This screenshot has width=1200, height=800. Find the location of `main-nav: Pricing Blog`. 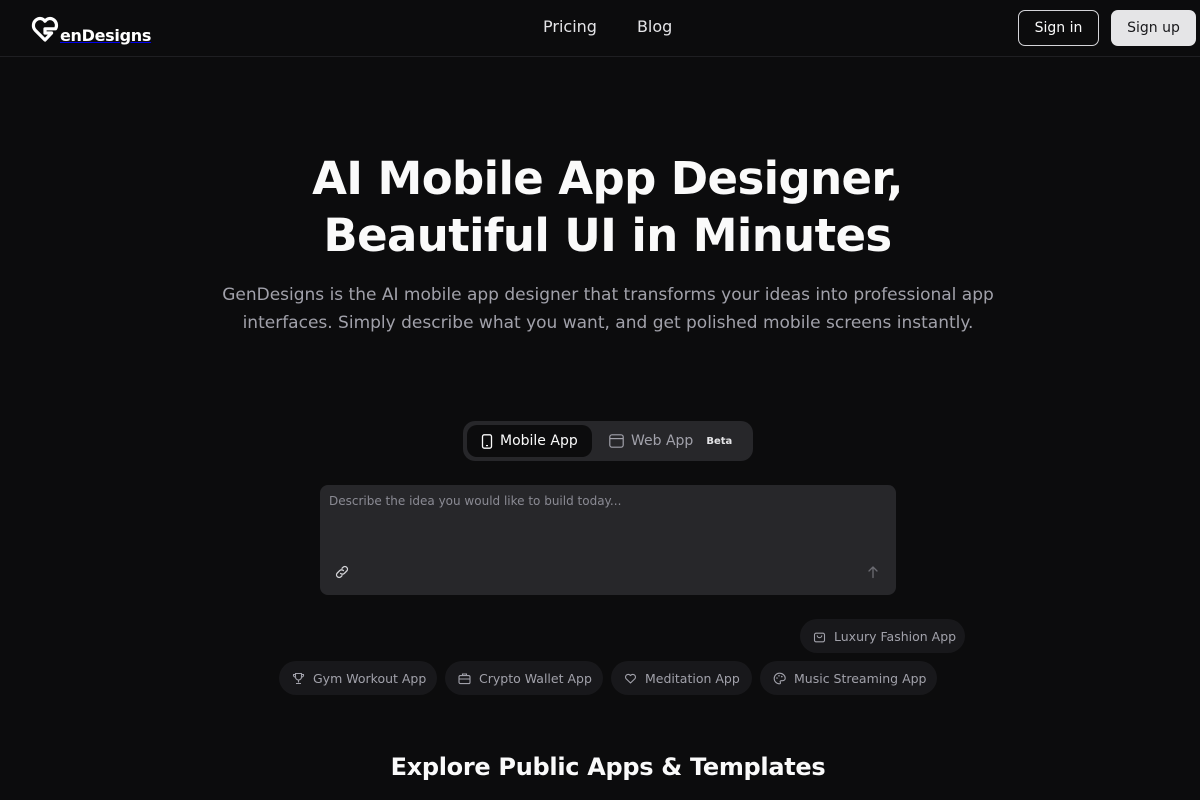

main-nav: Pricing Blog is located at coordinates (607, 26).